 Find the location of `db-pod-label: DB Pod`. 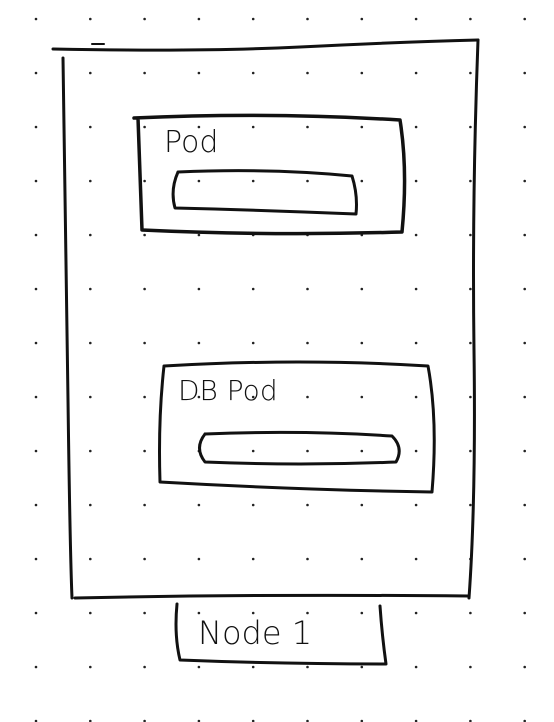

db-pod-label: DB Pod is located at coordinates (228, 390).